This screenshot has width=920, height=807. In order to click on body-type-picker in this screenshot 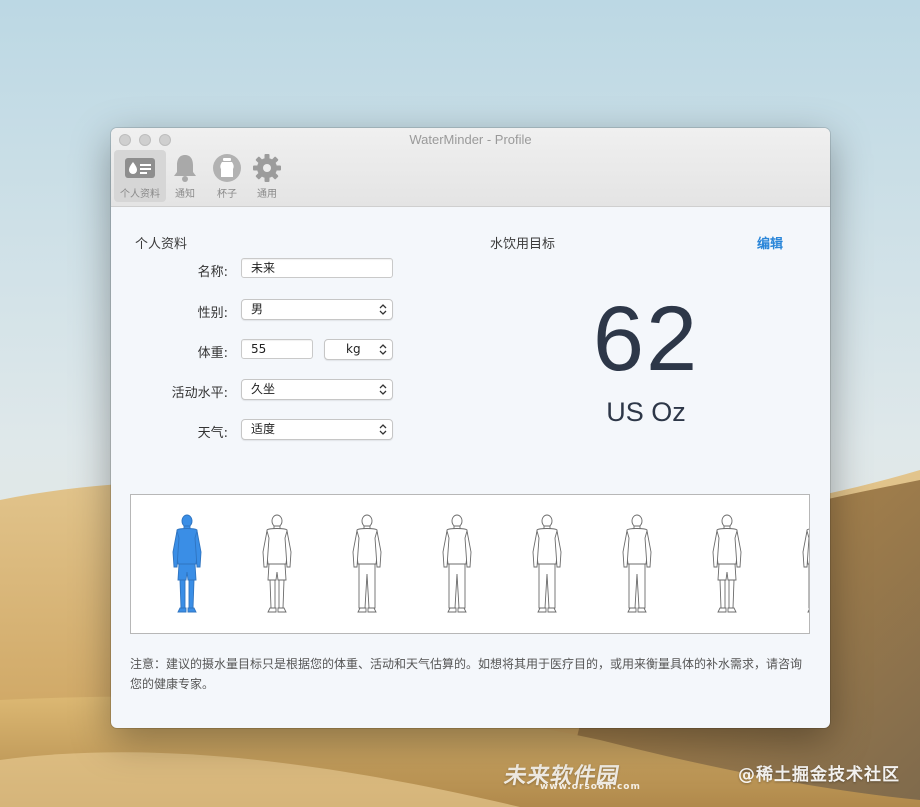, I will do `click(470, 564)`.